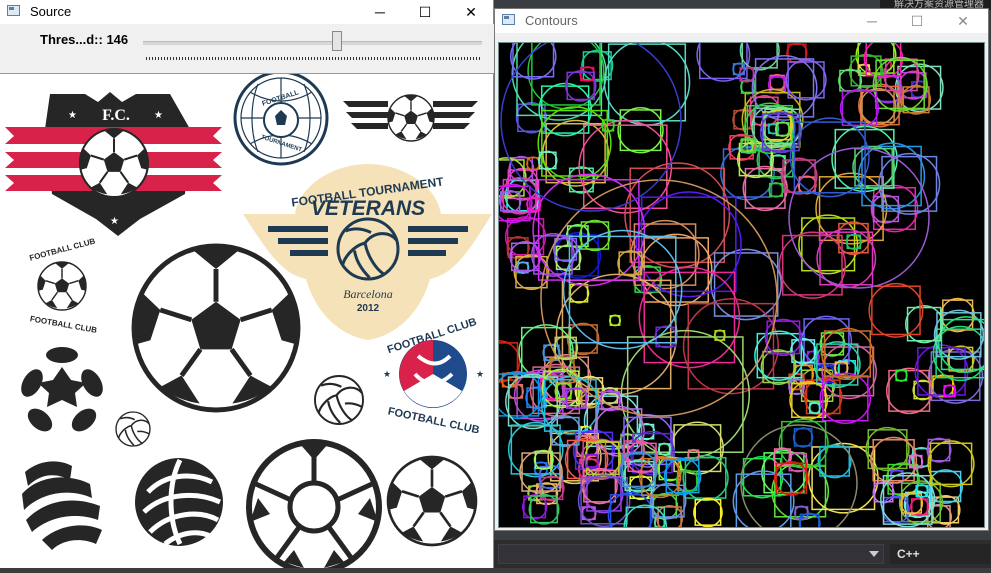  What do you see at coordinates (312, 43) in the screenshot?
I see `threshold-slider-track` at bounding box center [312, 43].